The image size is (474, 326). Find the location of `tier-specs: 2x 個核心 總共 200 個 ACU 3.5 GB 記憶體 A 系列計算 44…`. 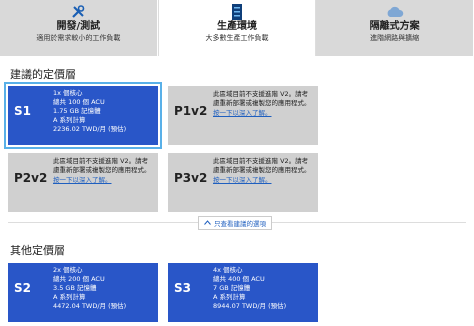

tier-specs: 2x 個核心 總共 200 個 ACU 3.5 GB 記憶體 A 系列計算 44… is located at coordinates (89, 288).